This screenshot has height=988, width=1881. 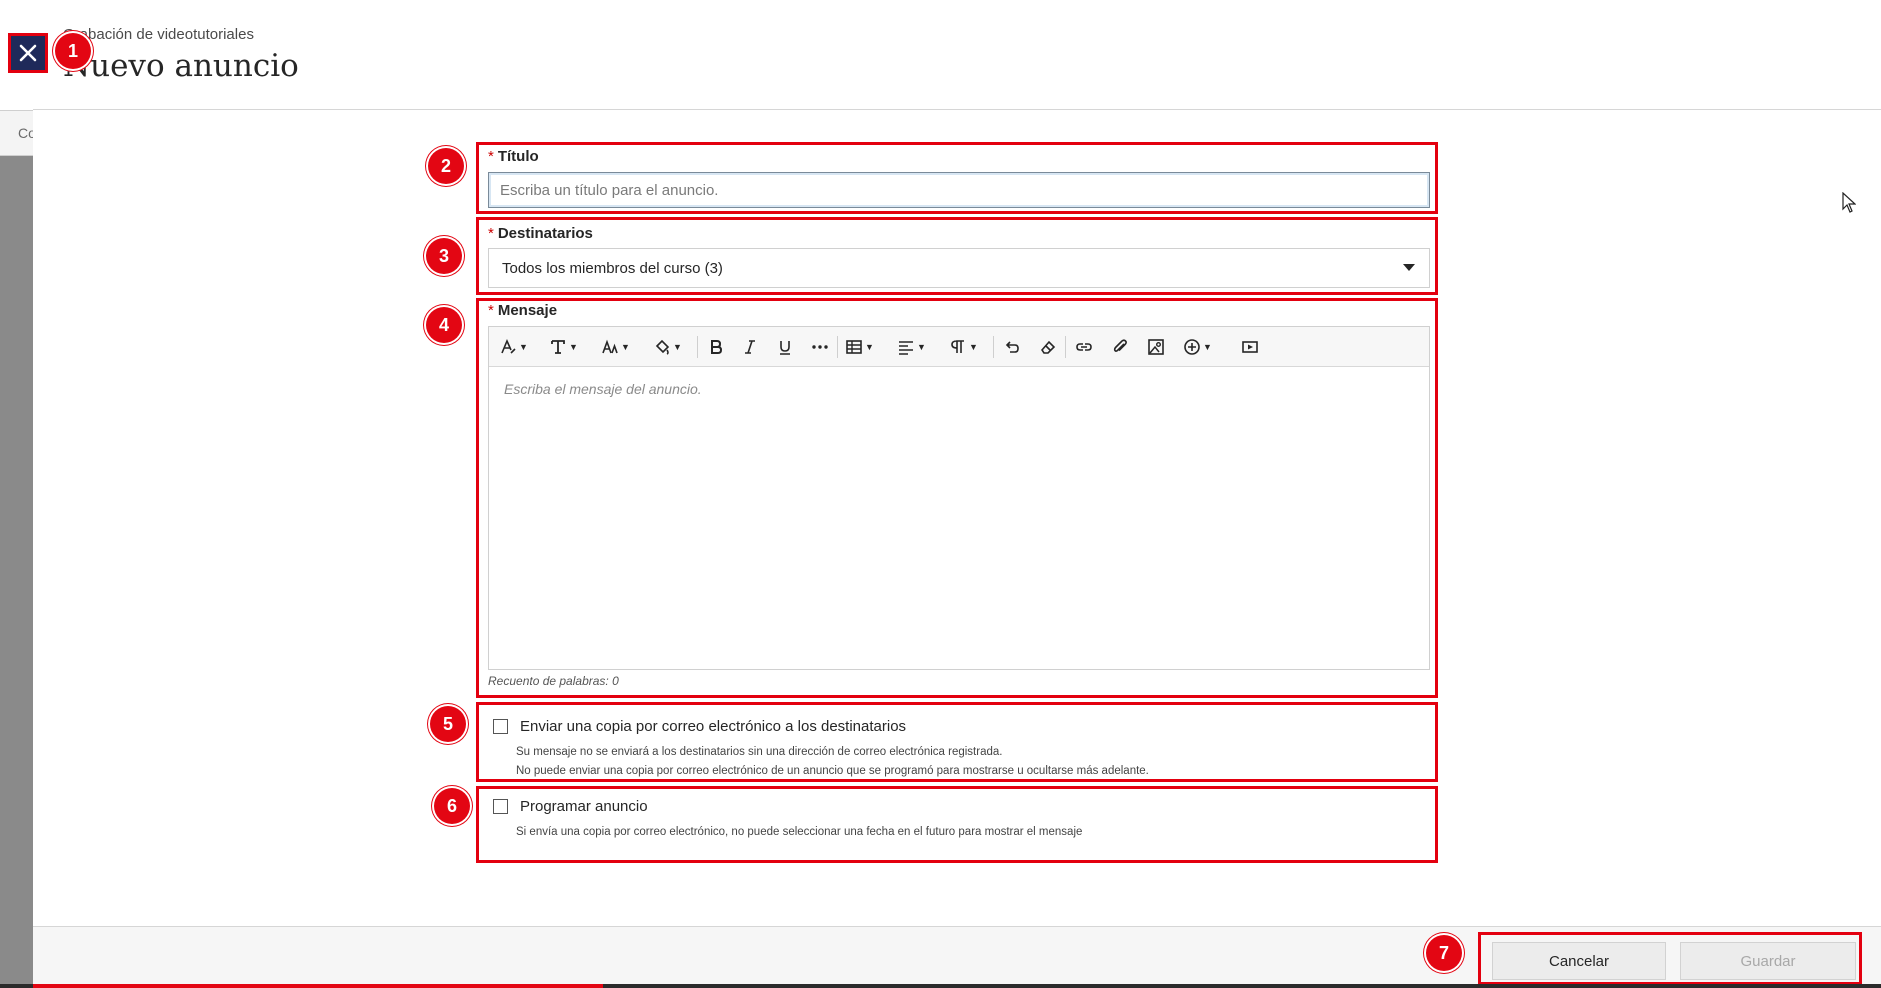 I want to click on bold-icon, so click(x=716, y=347).